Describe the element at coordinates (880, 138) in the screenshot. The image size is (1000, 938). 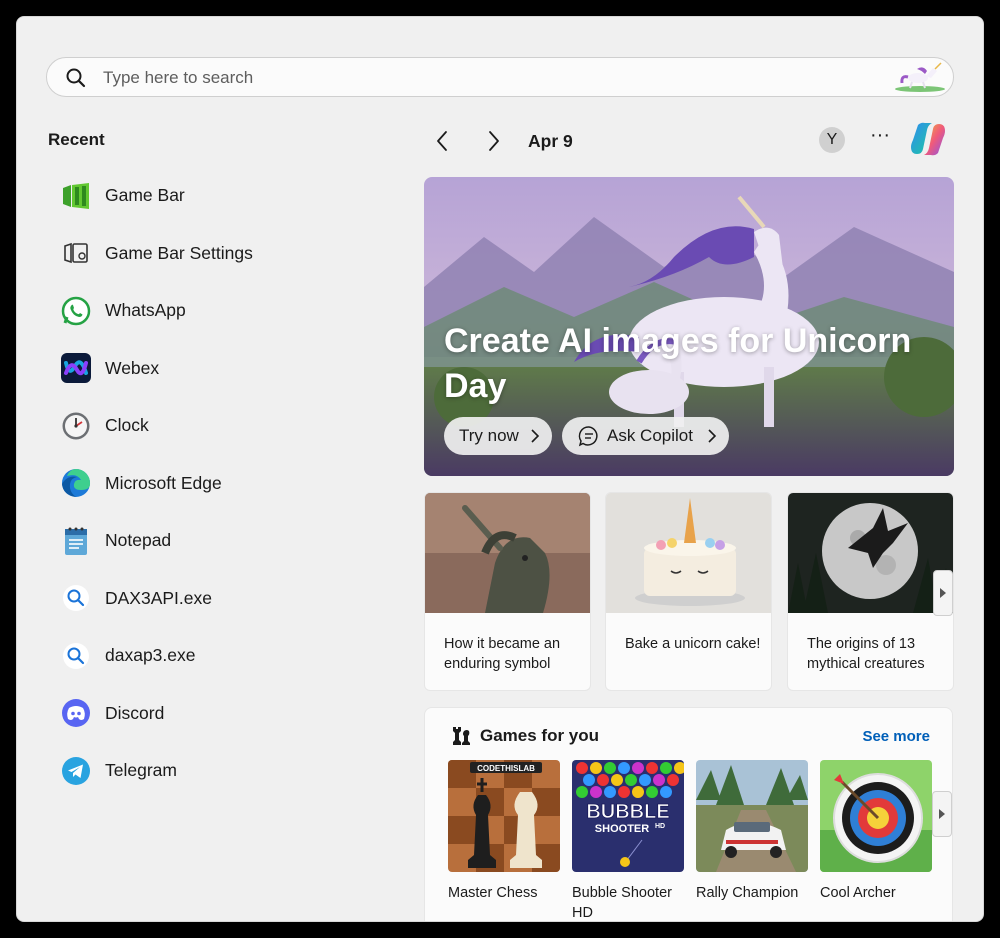
I see `more-options-button: ···` at that location.